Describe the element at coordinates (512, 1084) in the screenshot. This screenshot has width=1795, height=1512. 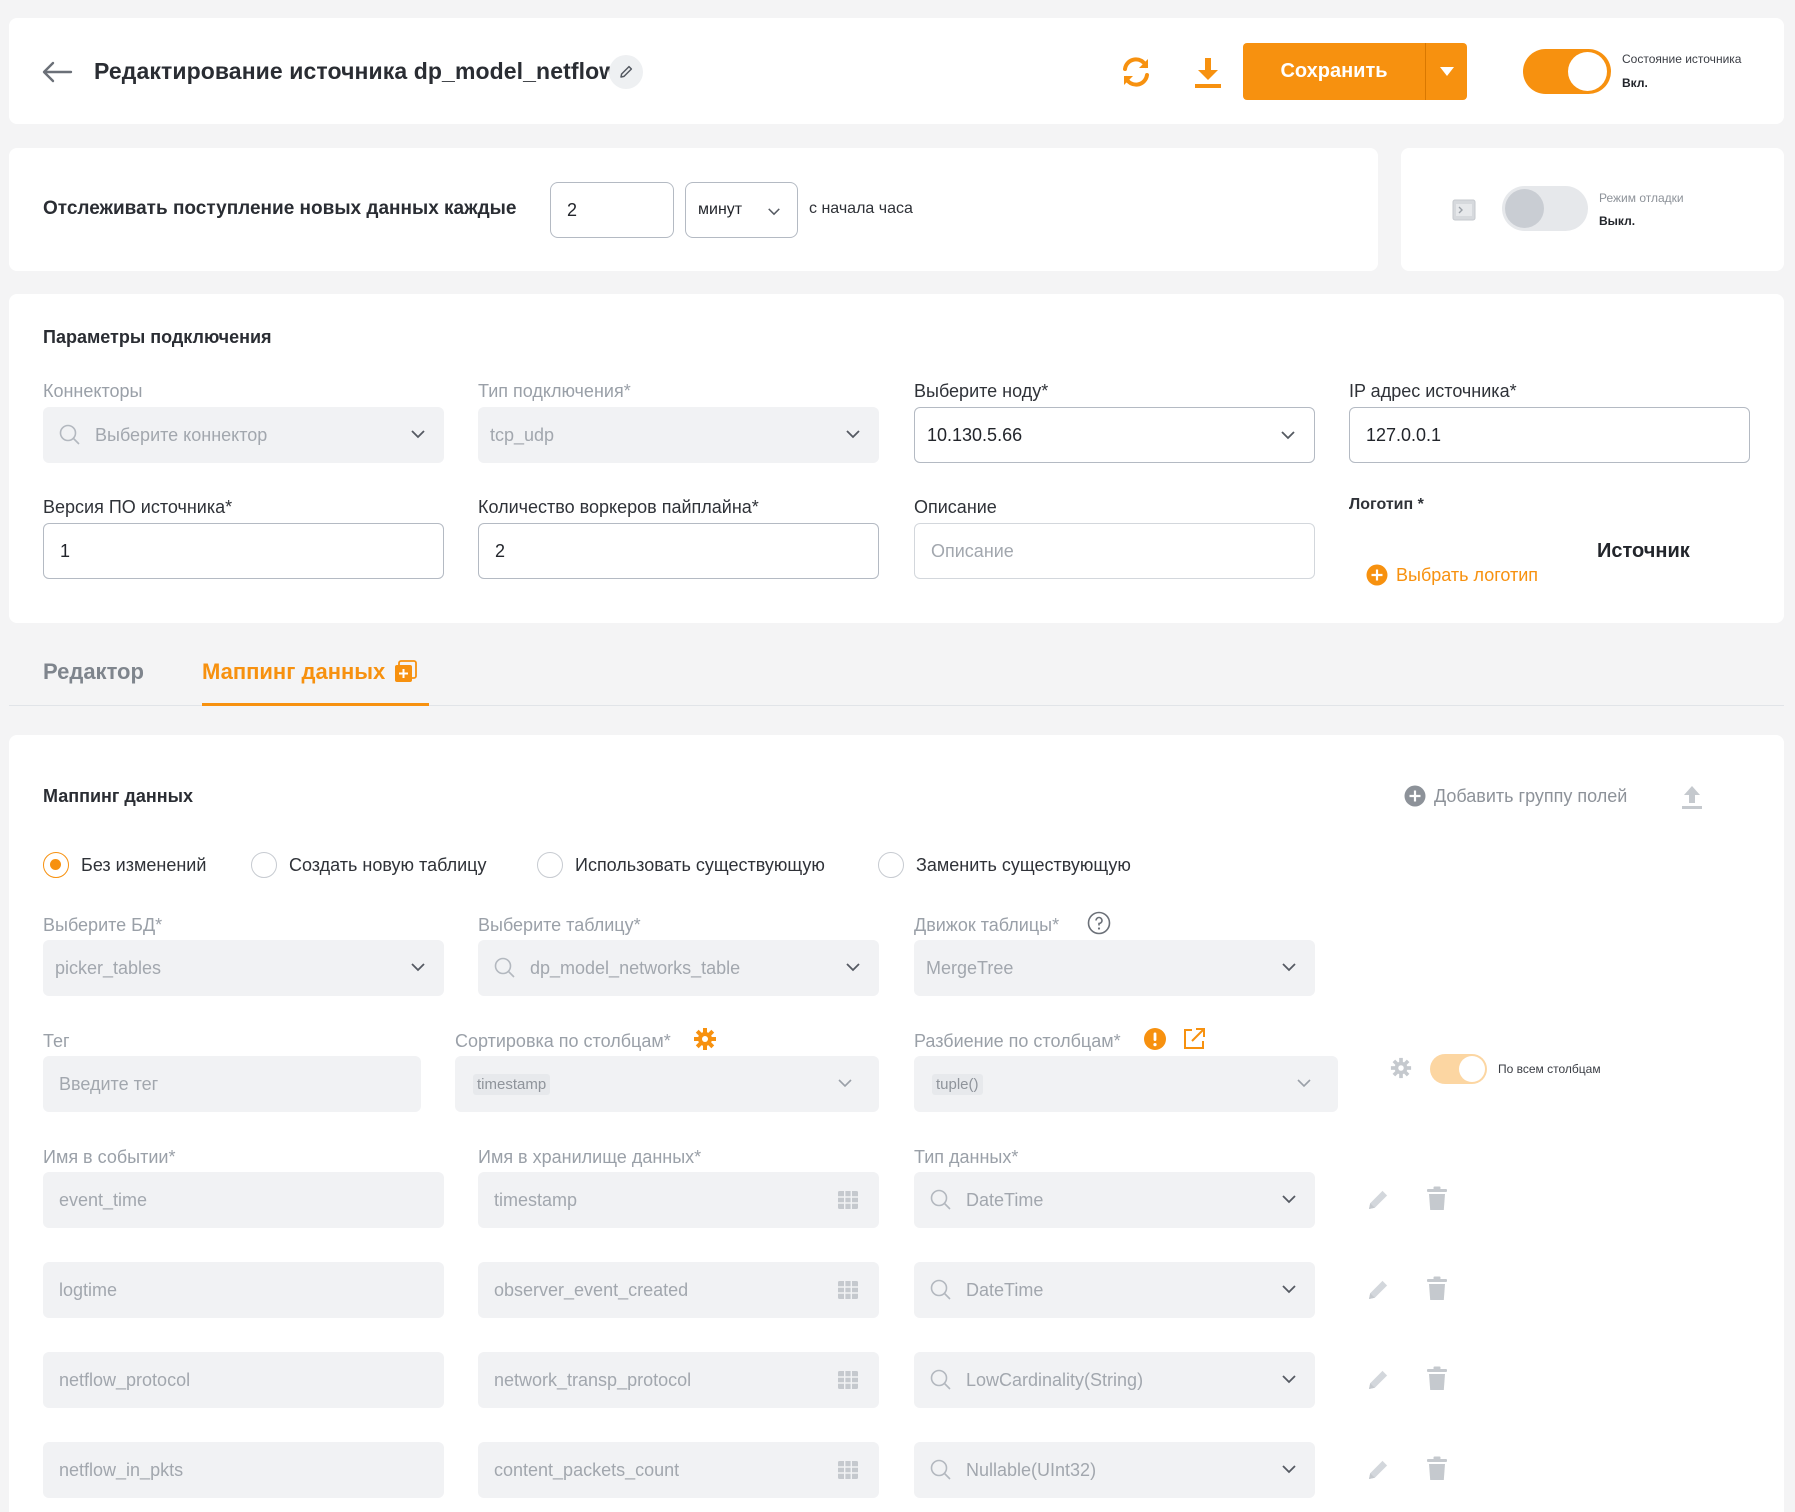
I see `sort-chip: timestamp` at that location.